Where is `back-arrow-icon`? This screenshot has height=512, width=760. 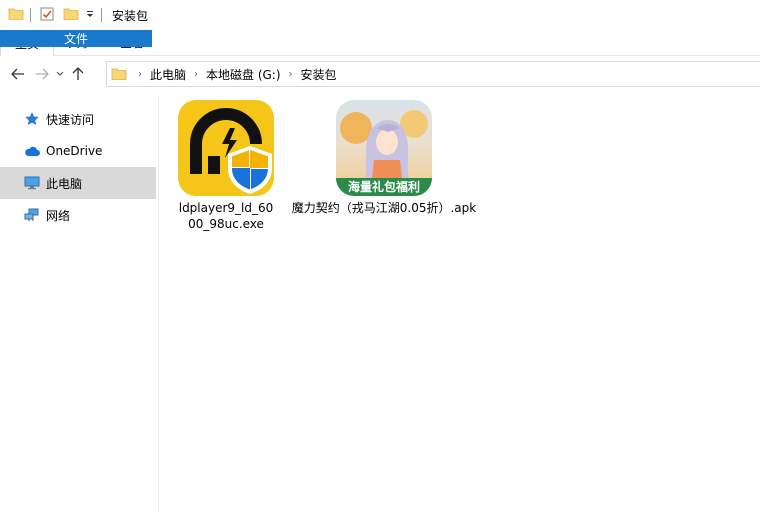
back-arrow-icon is located at coordinates (18, 74).